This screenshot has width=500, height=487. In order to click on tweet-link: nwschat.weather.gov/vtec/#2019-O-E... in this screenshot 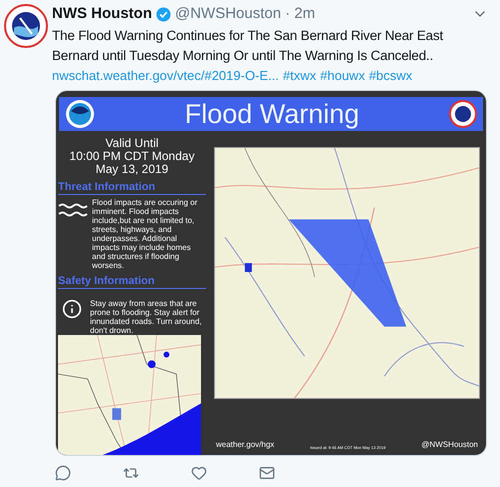, I will do `click(165, 76)`.